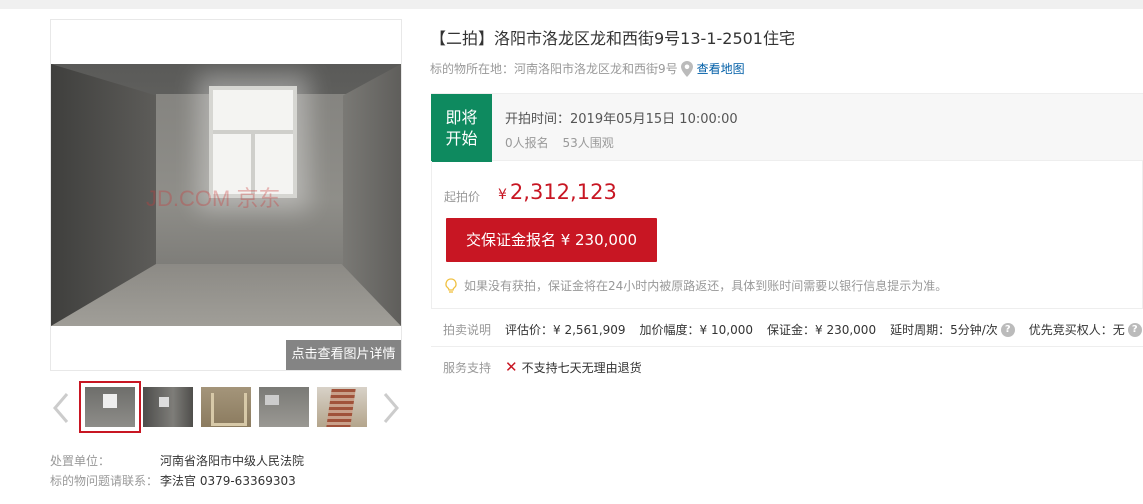 Image resolution: width=1143 pixels, height=504 pixels. Describe the element at coordinates (472, 69) in the screenshot. I see `location-label: 标的物所在地：` at that location.